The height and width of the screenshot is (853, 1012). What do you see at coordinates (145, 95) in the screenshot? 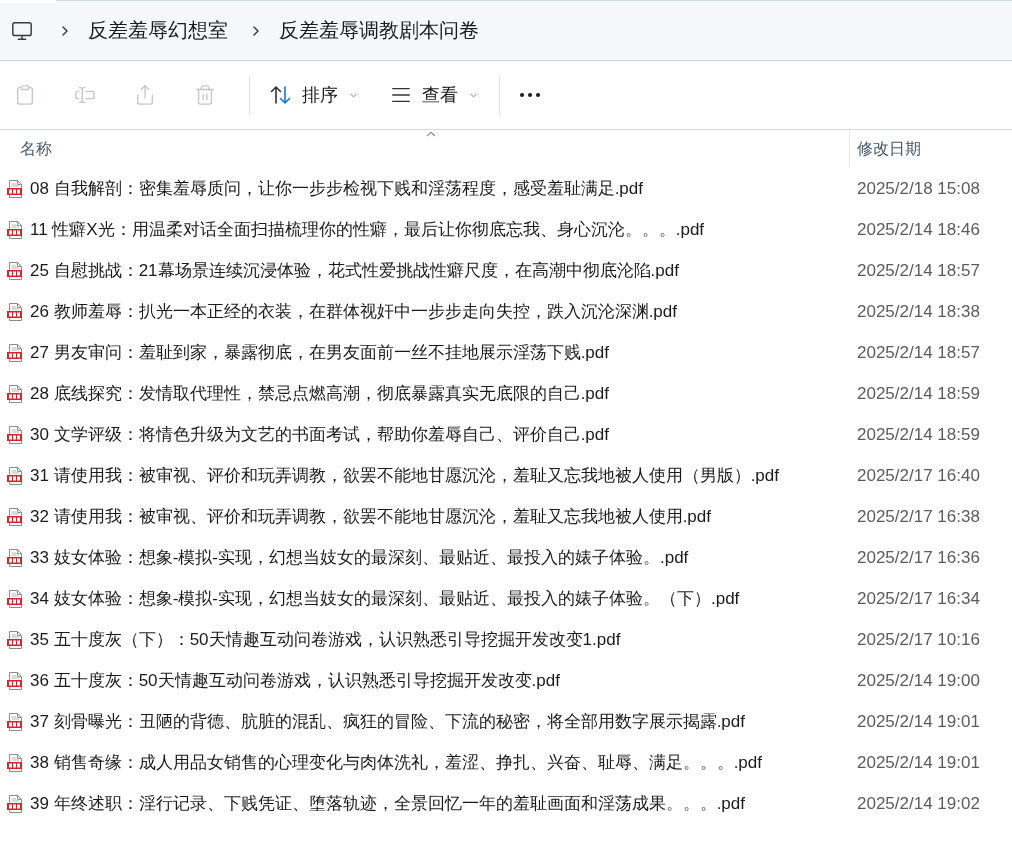
I see `share-icon` at bounding box center [145, 95].